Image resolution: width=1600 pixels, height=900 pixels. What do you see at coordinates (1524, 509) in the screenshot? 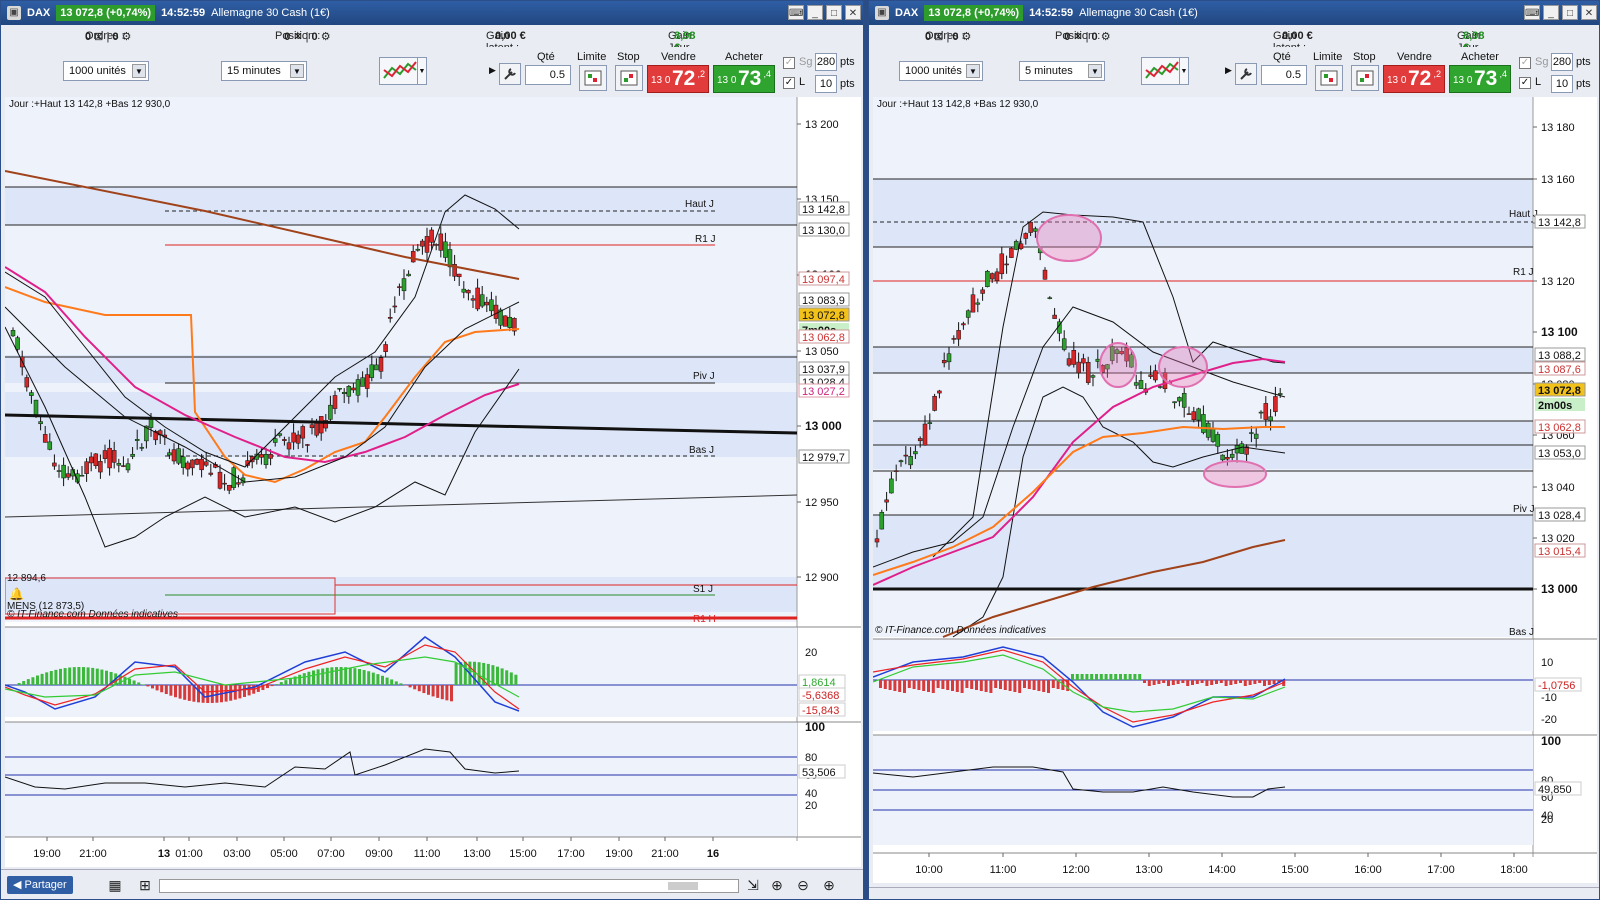
I see `level-label: Piv J` at bounding box center [1524, 509].